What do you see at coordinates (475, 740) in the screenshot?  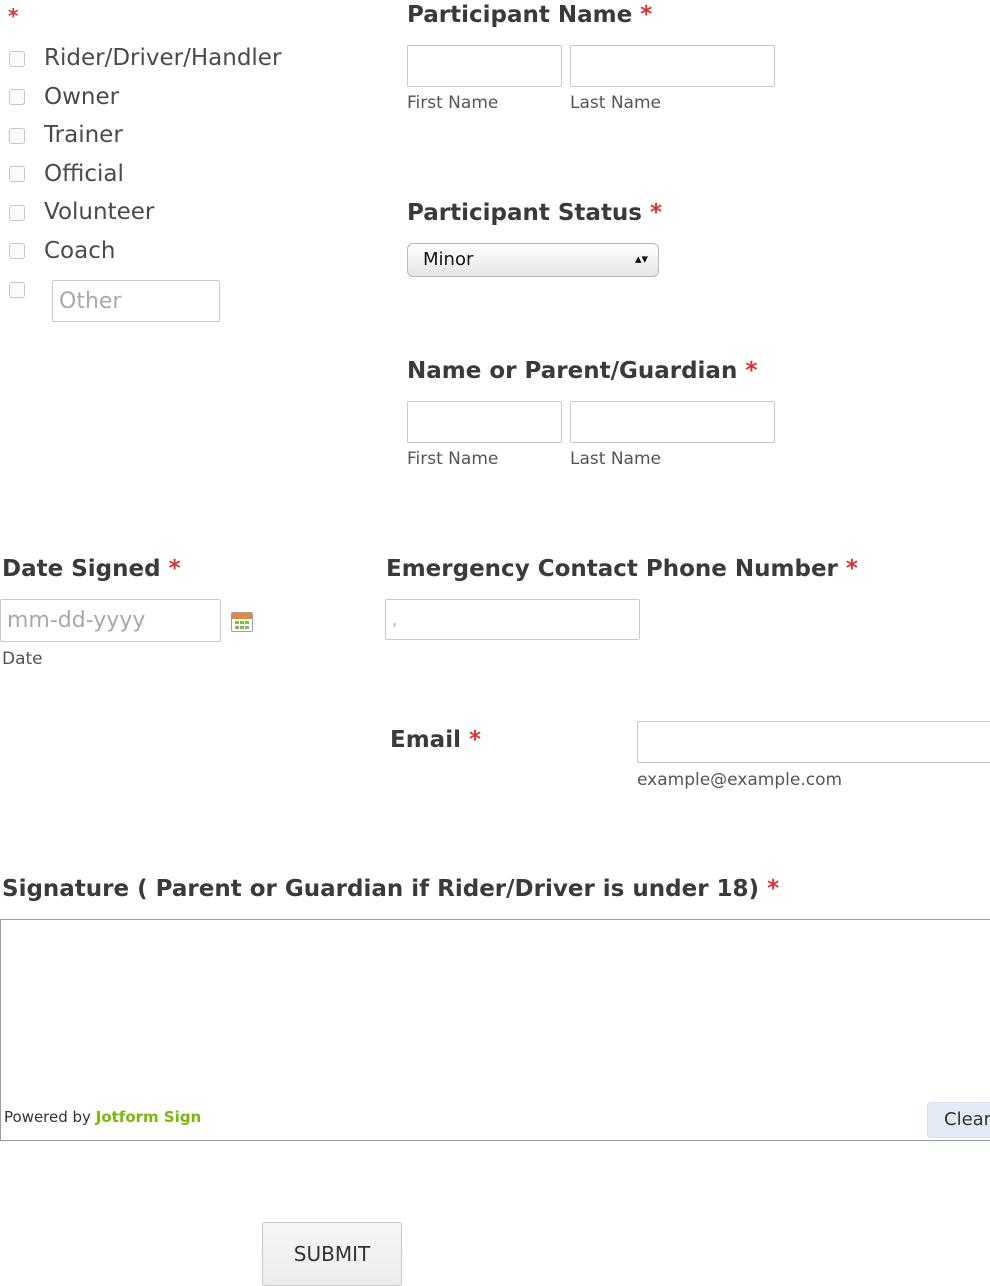 I see `email-required-mark: *` at bounding box center [475, 740].